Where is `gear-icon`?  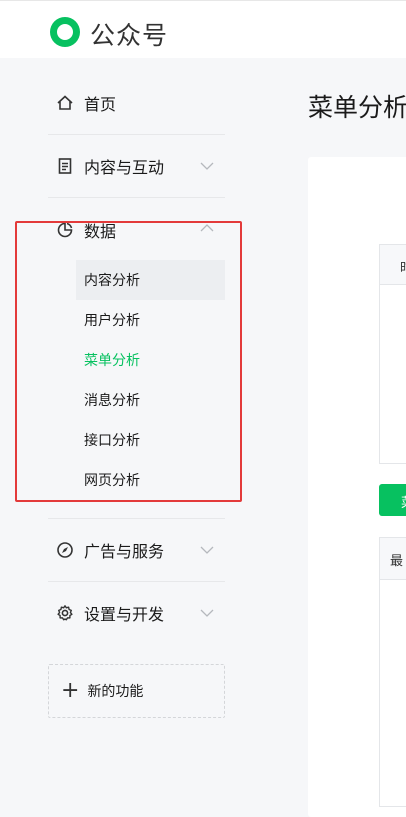 gear-icon is located at coordinates (65, 613).